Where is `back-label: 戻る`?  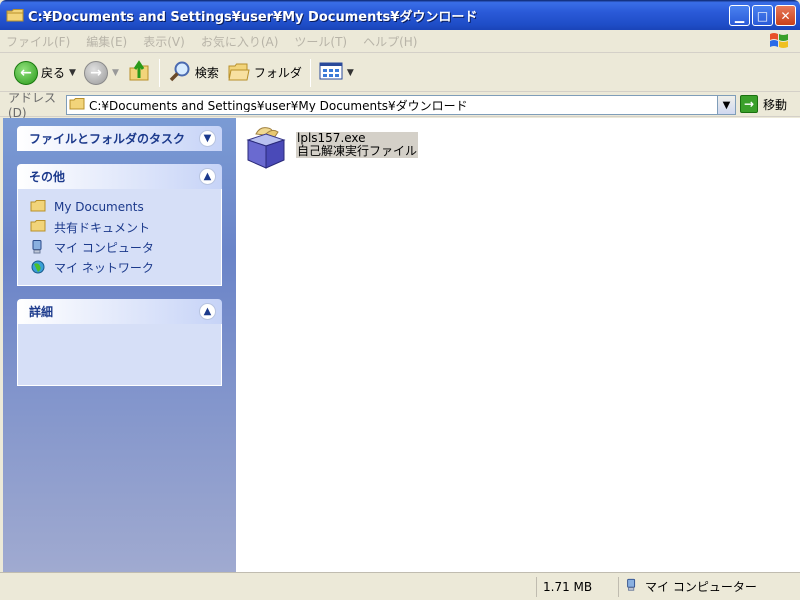
back-label: 戻る is located at coordinates (53, 73).